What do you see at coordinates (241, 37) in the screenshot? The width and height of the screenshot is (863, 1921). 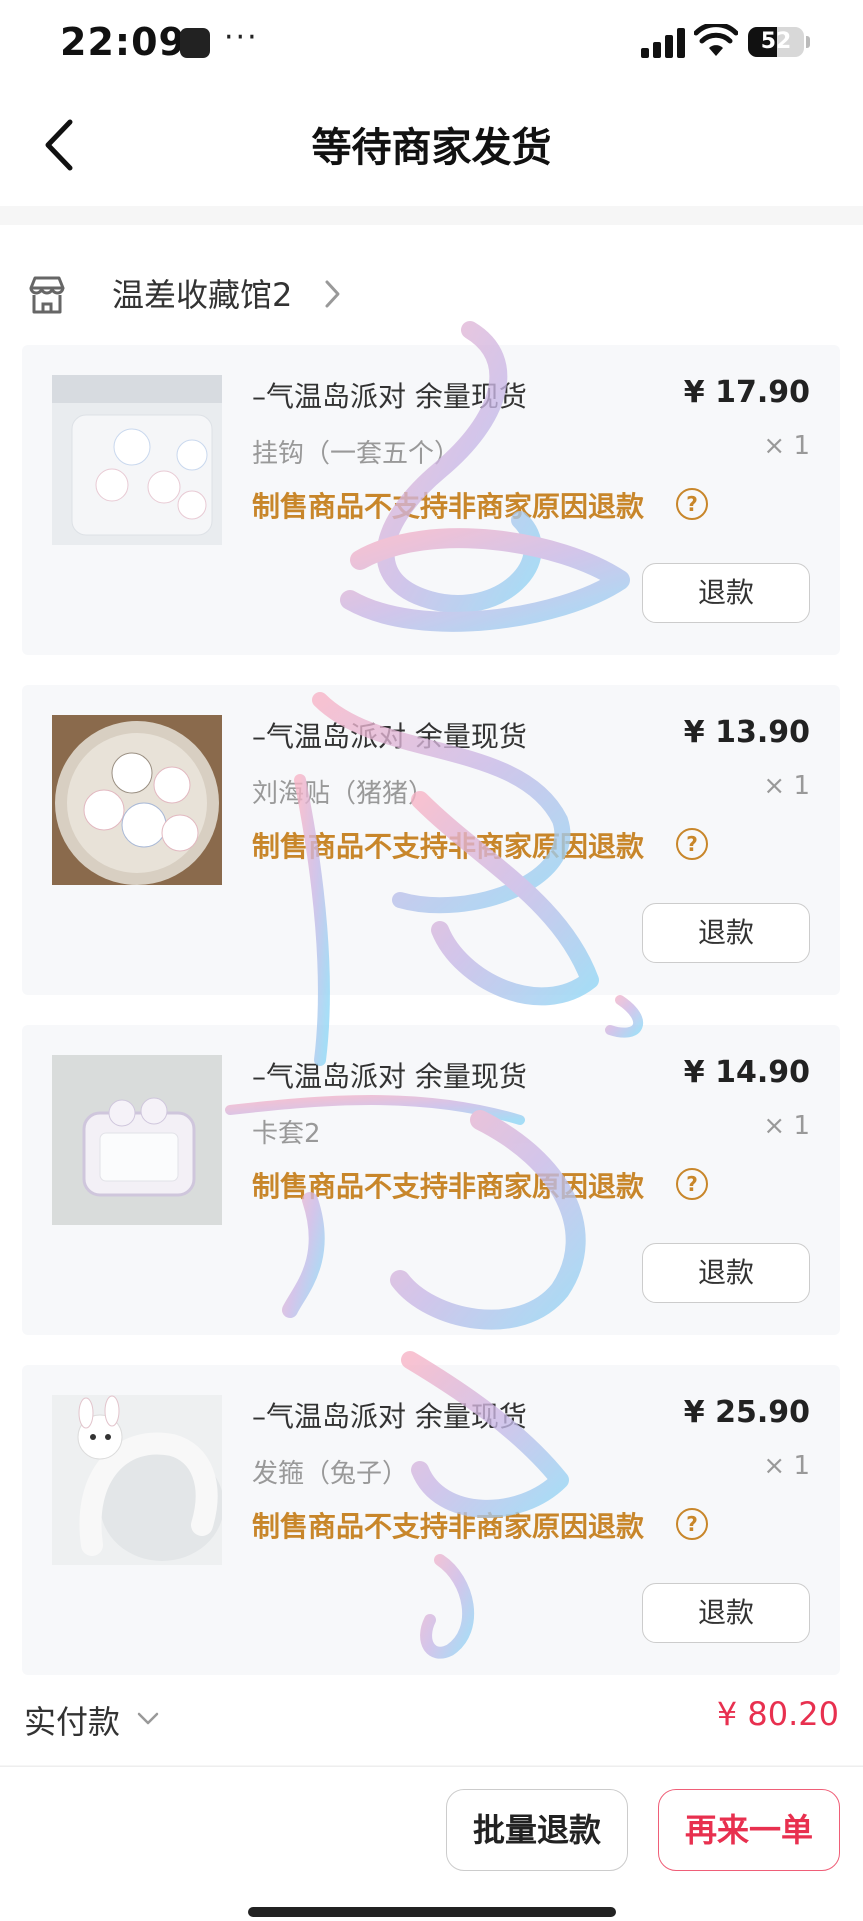 I see `status-dots: ···` at bounding box center [241, 37].